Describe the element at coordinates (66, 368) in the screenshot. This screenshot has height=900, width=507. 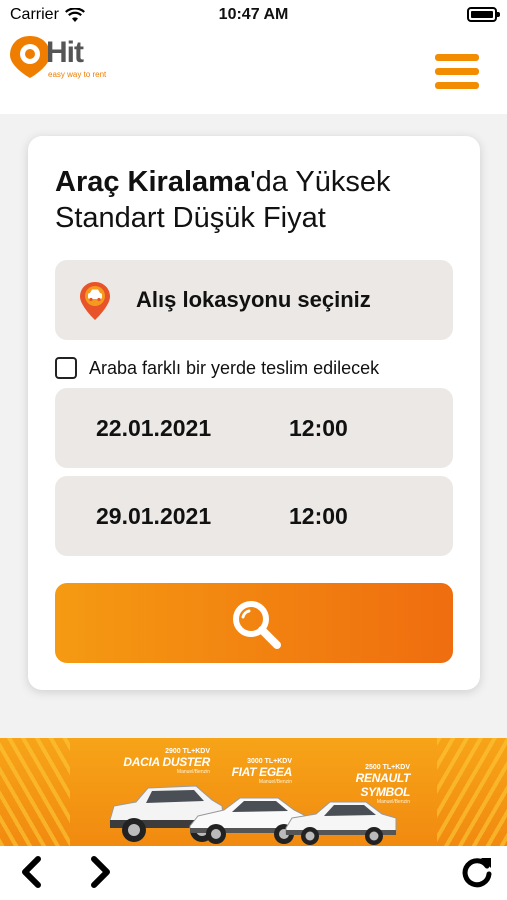
I see `different-dropoff-checkbox` at that location.